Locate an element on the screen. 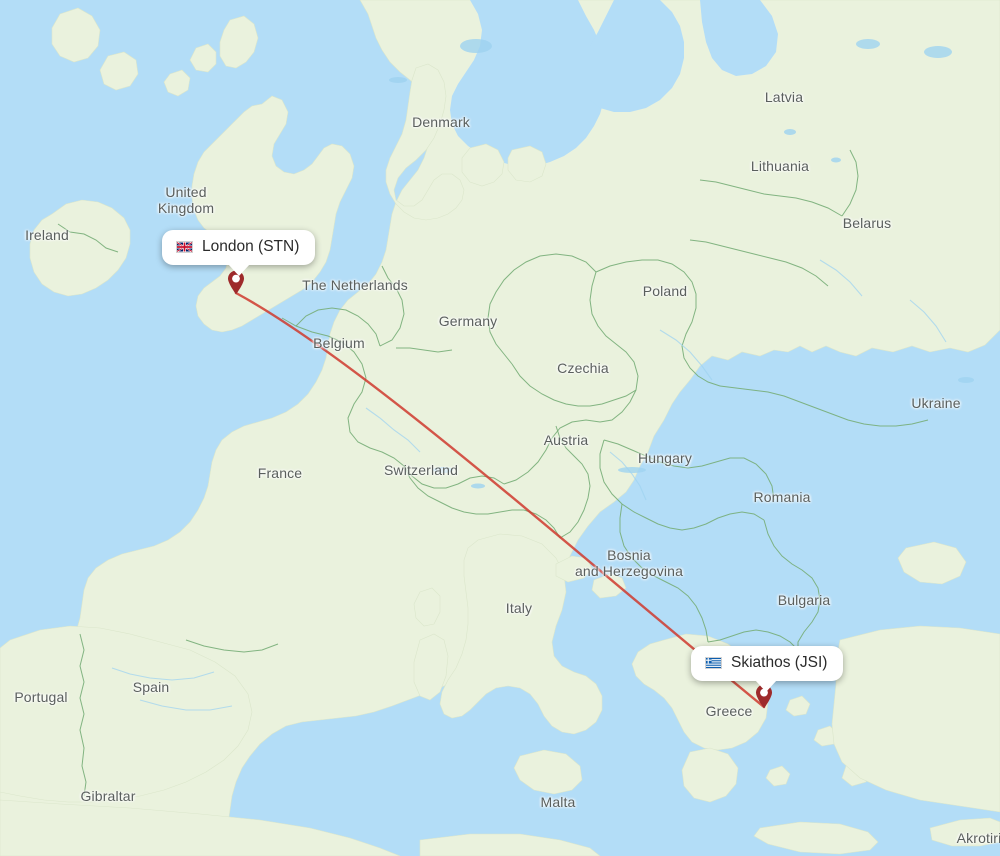 The image size is (1000, 856). airport-label-text: Skiathos (JSI) is located at coordinates (779, 662).